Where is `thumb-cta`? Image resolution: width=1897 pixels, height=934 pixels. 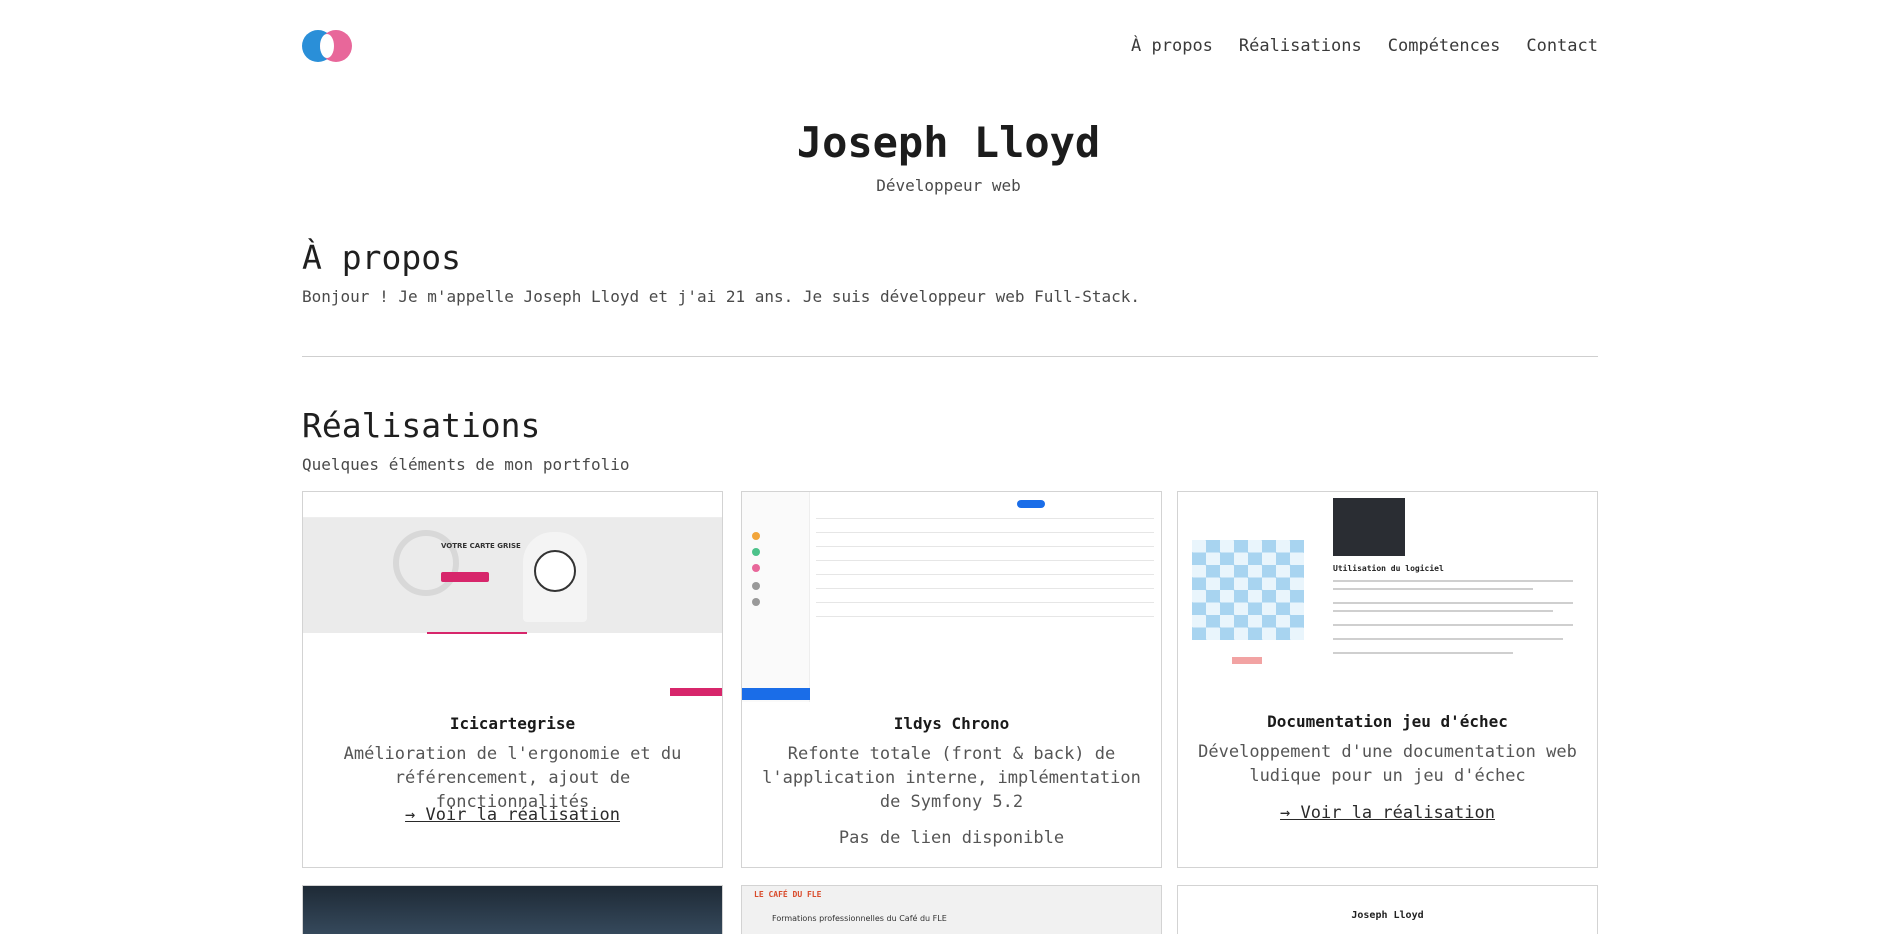
thumb-cta is located at coordinates (465, 577).